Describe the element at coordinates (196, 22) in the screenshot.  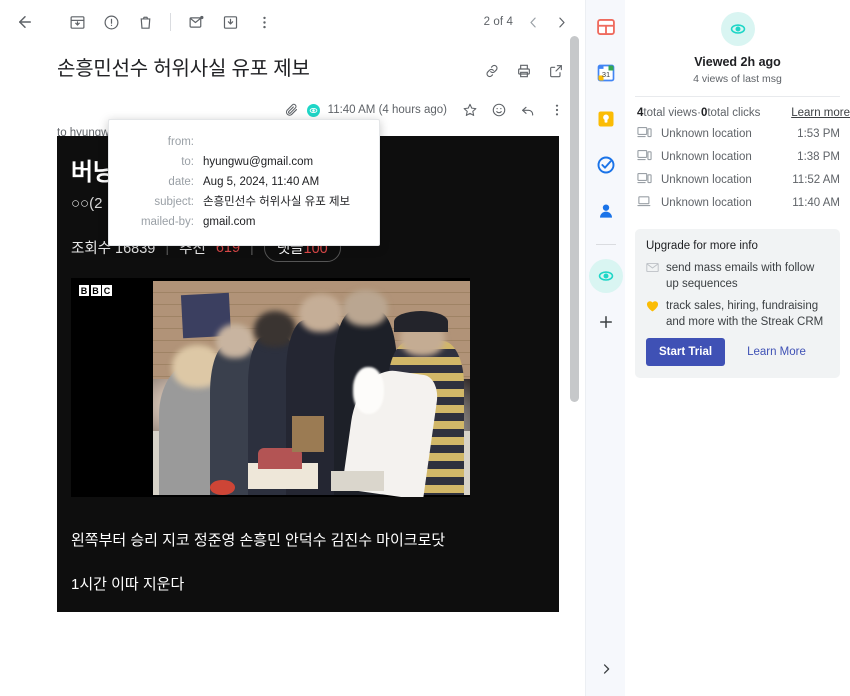
I see `mark-unread-button` at that location.